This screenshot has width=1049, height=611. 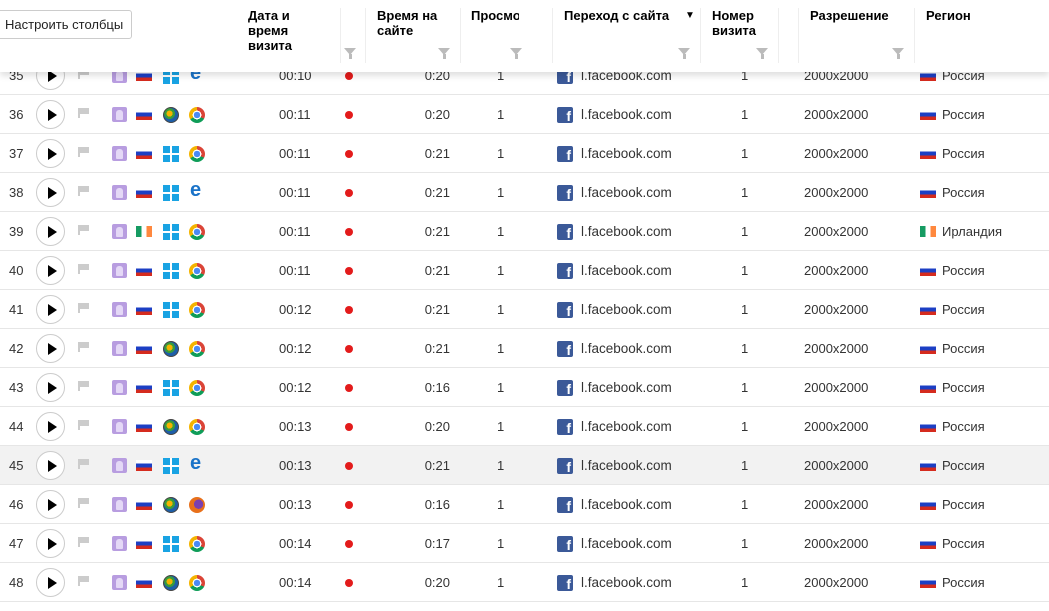 I want to click on row-number: 41, so click(x=16, y=309).